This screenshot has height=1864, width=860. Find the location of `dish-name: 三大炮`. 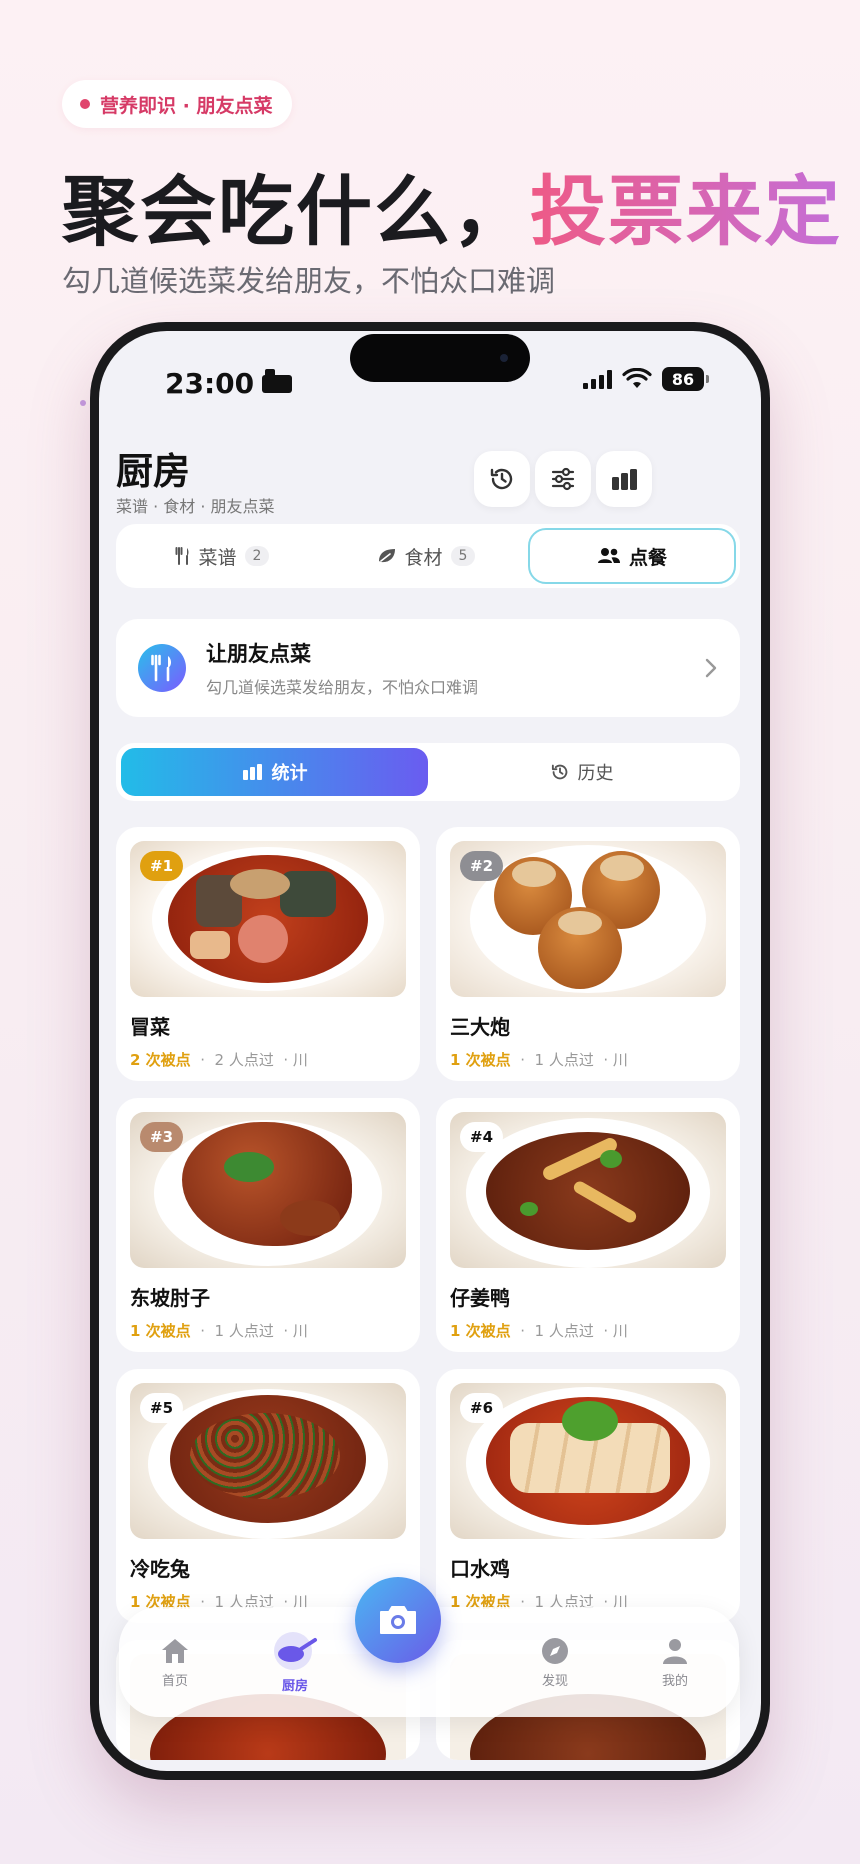

dish-name: 三大炮 is located at coordinates (480, 1027).